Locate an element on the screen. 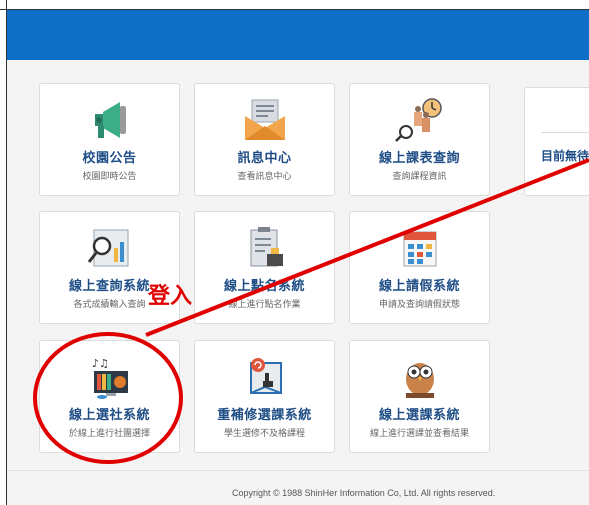 This screenshot has width=589, height=505. tile-message-center: 訊息中心 查看訊息中心 is located at coordinates (264, 139).